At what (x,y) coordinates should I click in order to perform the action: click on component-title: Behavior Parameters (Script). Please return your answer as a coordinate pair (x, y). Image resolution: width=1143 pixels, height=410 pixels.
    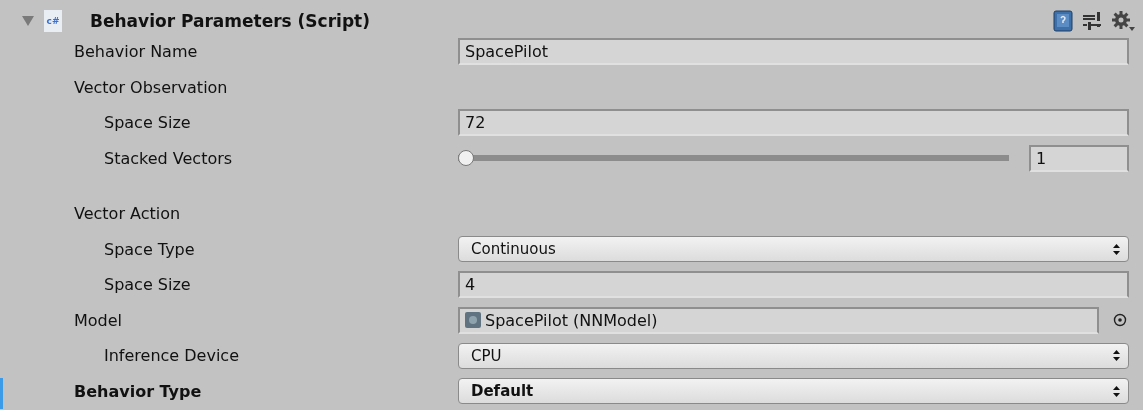
    Looking at the image, I should click on (230, 21).